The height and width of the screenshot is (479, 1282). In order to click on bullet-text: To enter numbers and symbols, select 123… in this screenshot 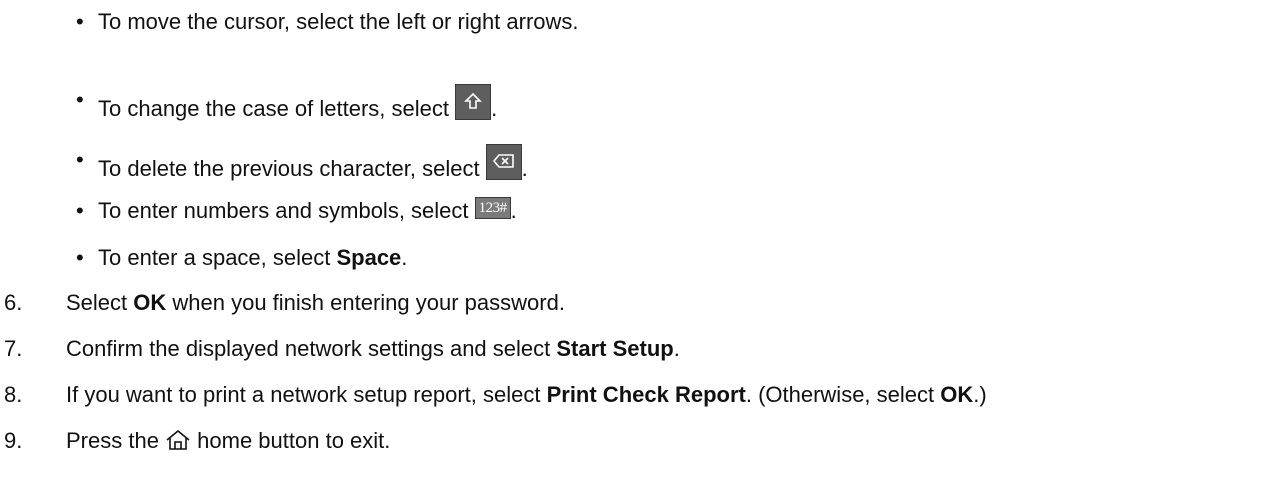, I will do `click(307, 210)`.